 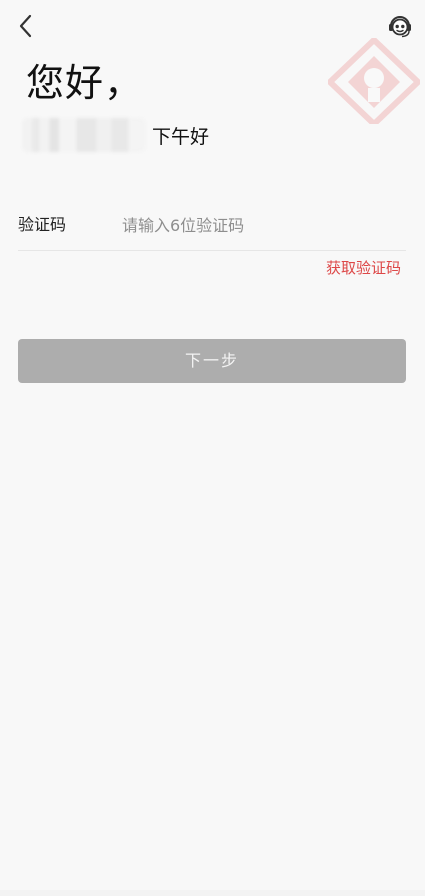 What do you see at coordinates (84, 135) in the screenshot?
I see `masked-user-name` at bounding box center [84, 135].